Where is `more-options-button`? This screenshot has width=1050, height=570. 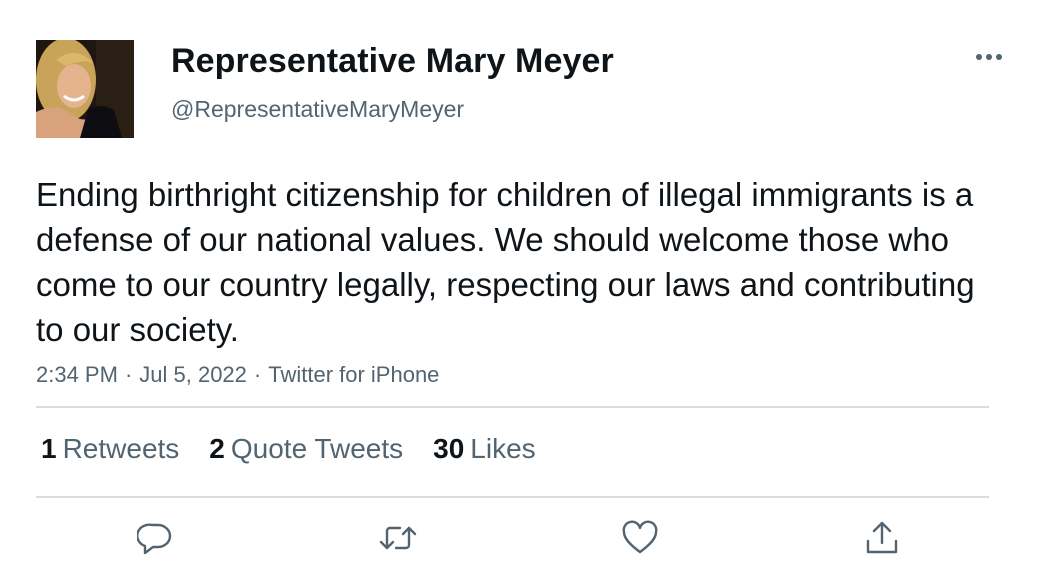
more-options-button is located at coordinates (989, 57).